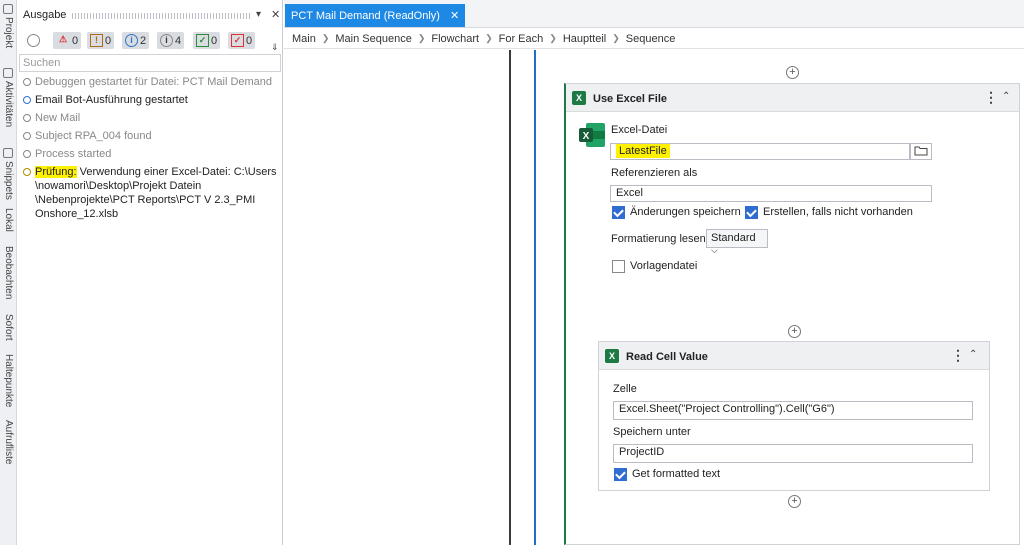  What do you see at coordinates (162, 16) in the screenshot?
I see `drag-handle` at bounding box center [162, 16].